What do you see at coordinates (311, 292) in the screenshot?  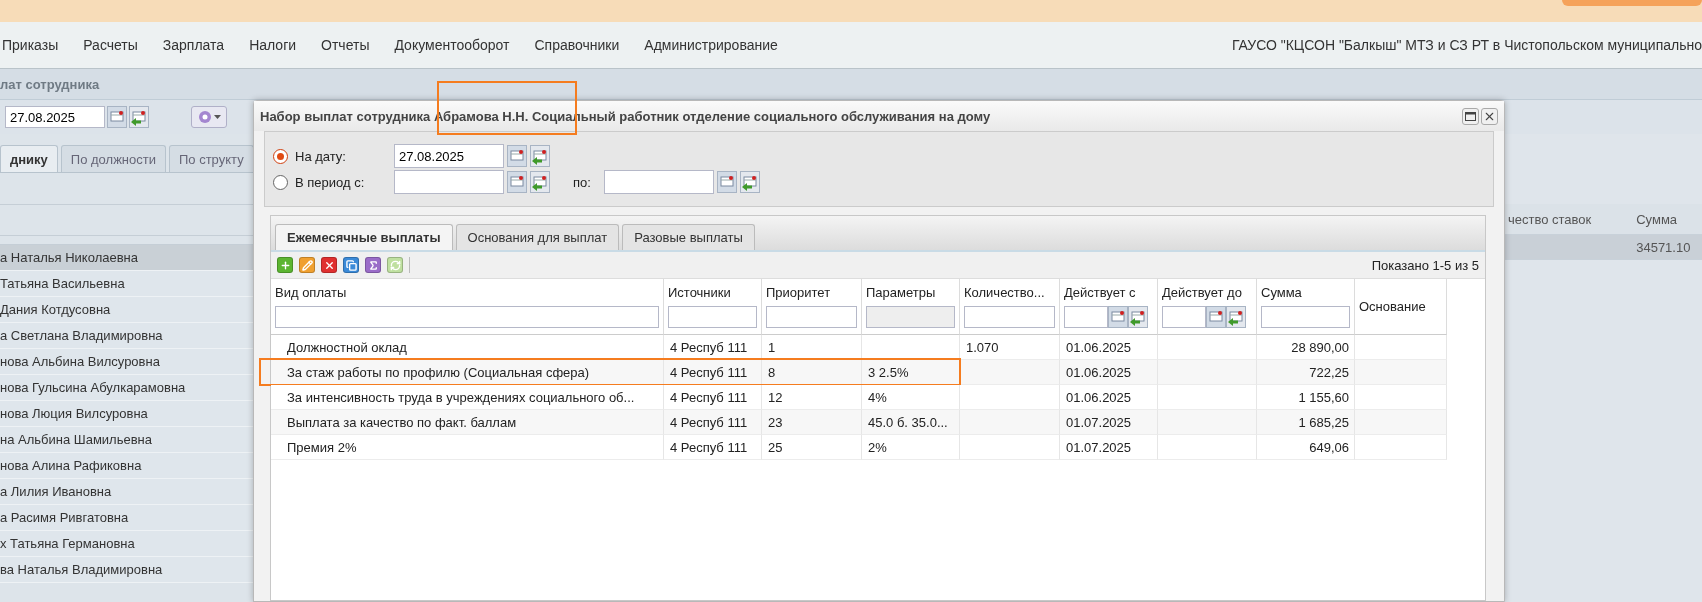 I see `column-header: Вид оплаты` at bounding box center [311, 292].